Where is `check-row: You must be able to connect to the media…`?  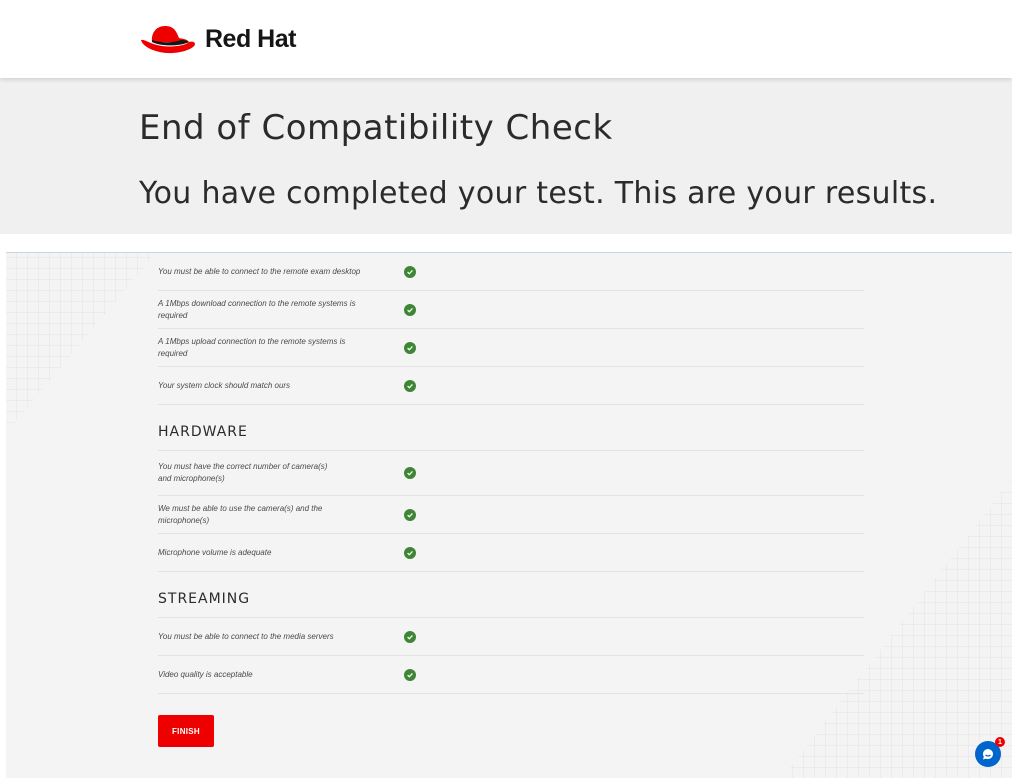
check-row: You must be able to connect to the media… is located at coordinates (511, 637).